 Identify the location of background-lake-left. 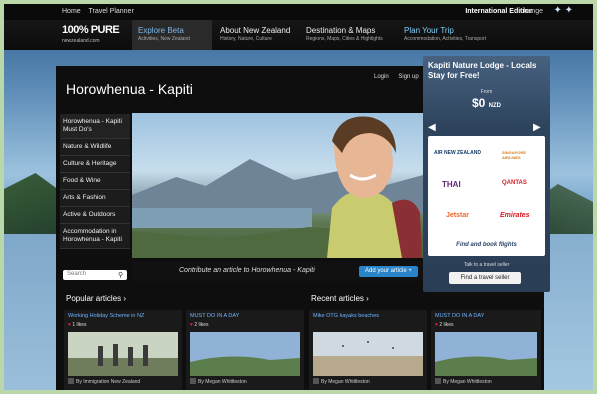
(34, 312).